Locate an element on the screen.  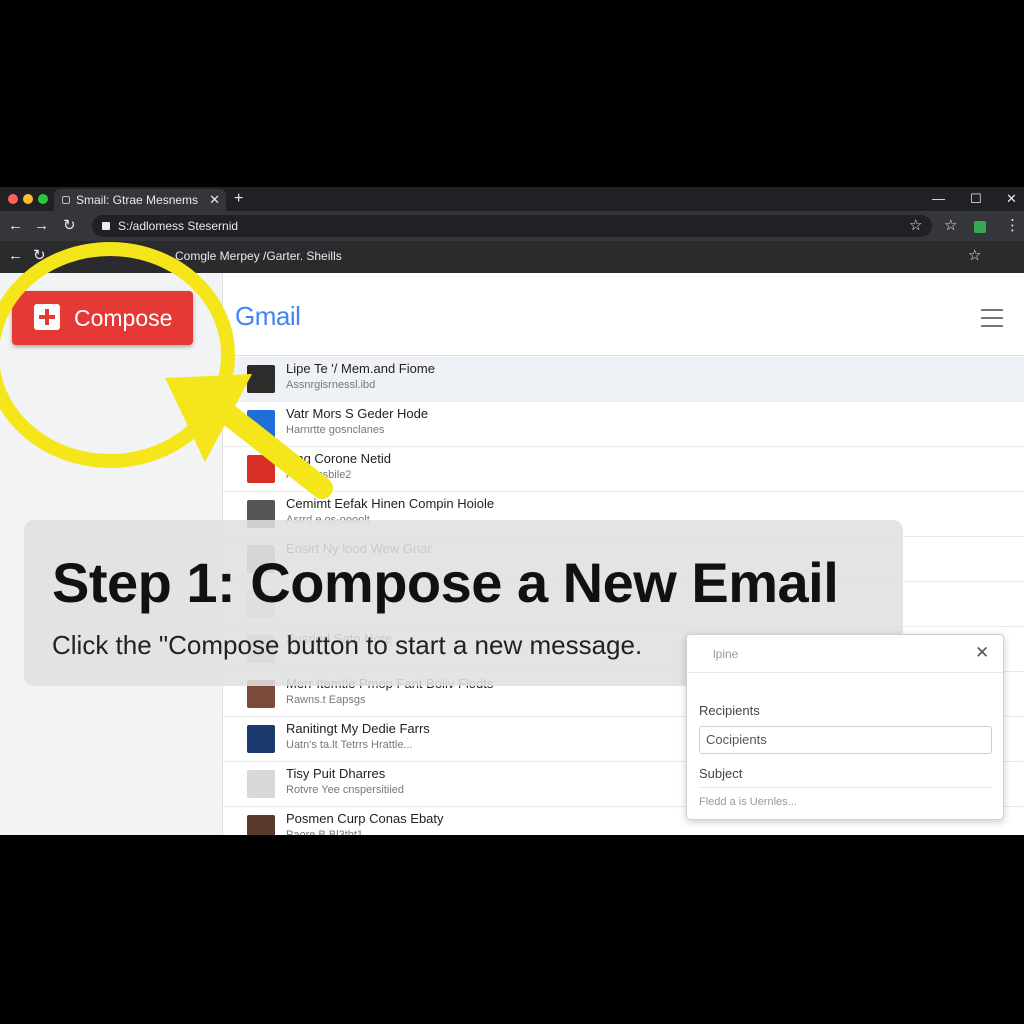
recipients-field: Cocipients is located at coordinates (845, 740).